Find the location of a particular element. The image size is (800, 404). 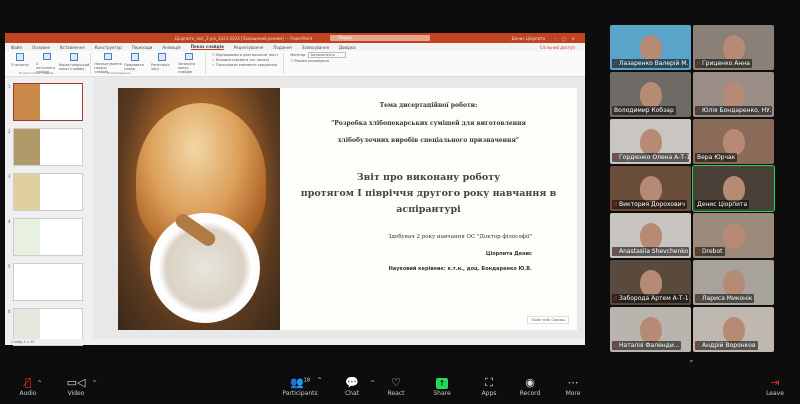

tab-2: Вставлення is located at coordinates (72, 47).